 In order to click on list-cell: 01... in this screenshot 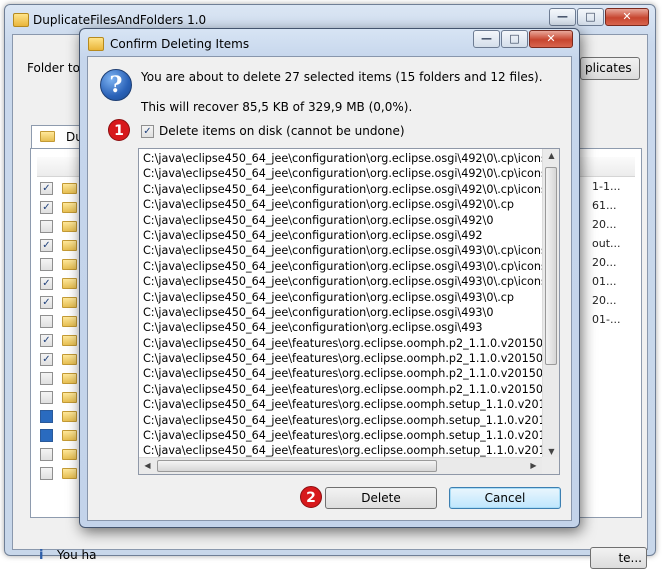, I will do `click(604, 281)`.